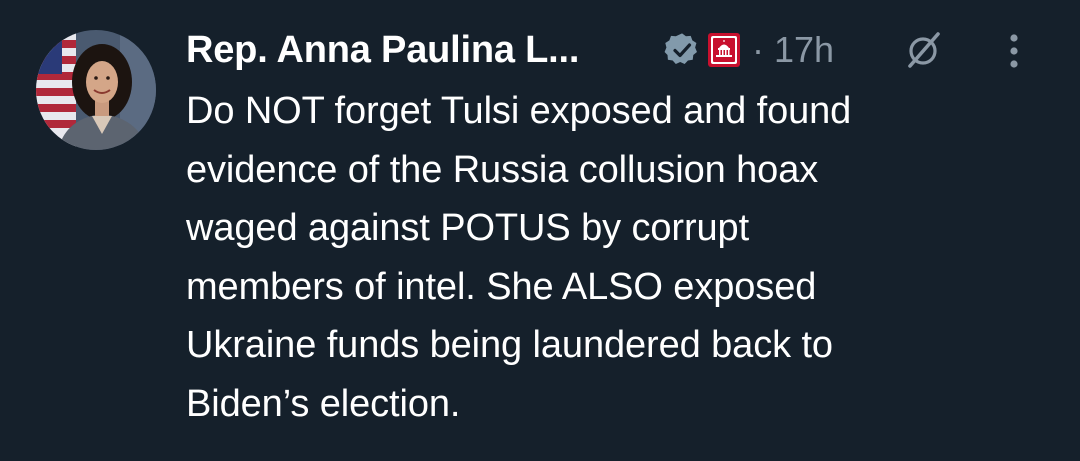  What do you see at coordinates (924, 50) in the screenshot?
I see `grok-icon` at bounding box center [924, 50].